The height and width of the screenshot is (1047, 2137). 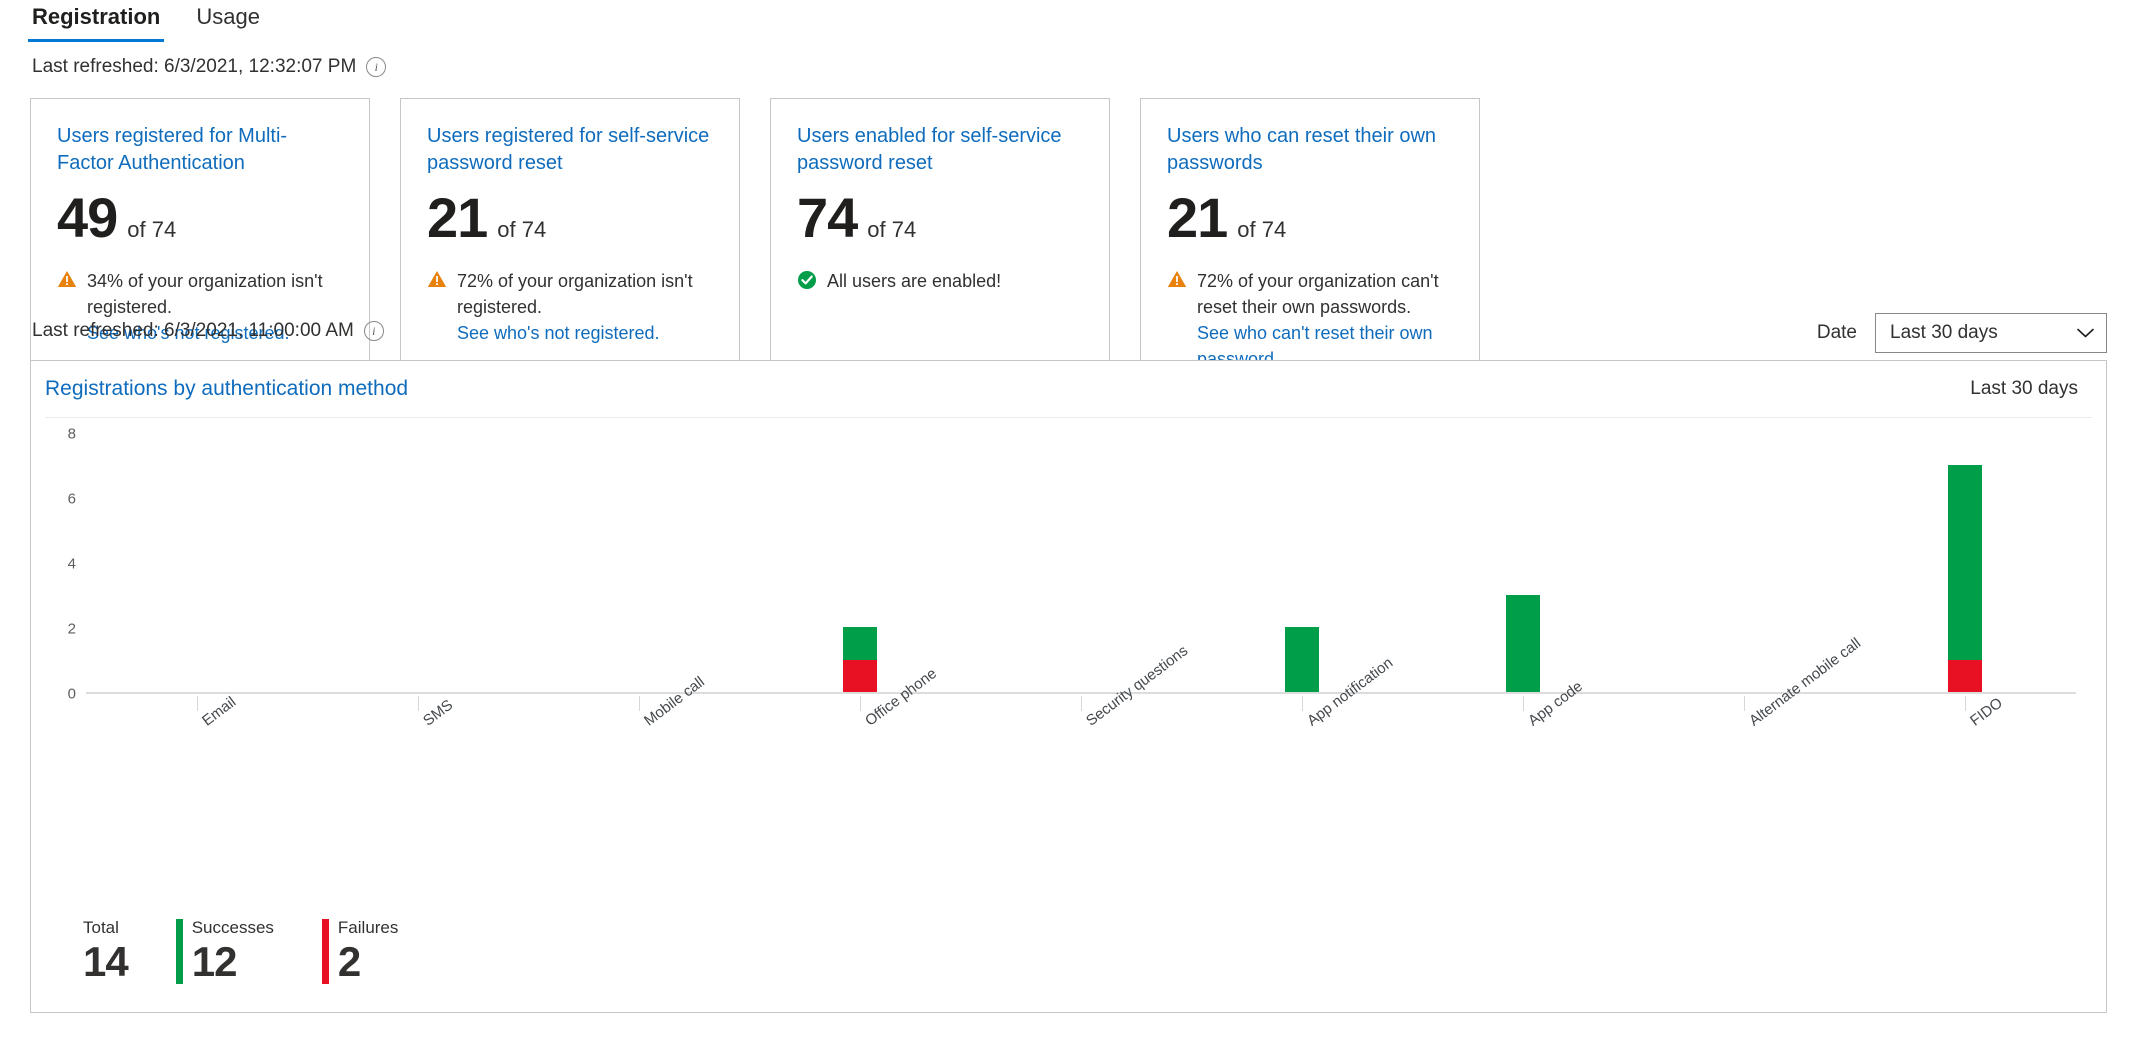 I want to click on kpi-card-note-text: All users are enabled!, so click(x=914, y=281).